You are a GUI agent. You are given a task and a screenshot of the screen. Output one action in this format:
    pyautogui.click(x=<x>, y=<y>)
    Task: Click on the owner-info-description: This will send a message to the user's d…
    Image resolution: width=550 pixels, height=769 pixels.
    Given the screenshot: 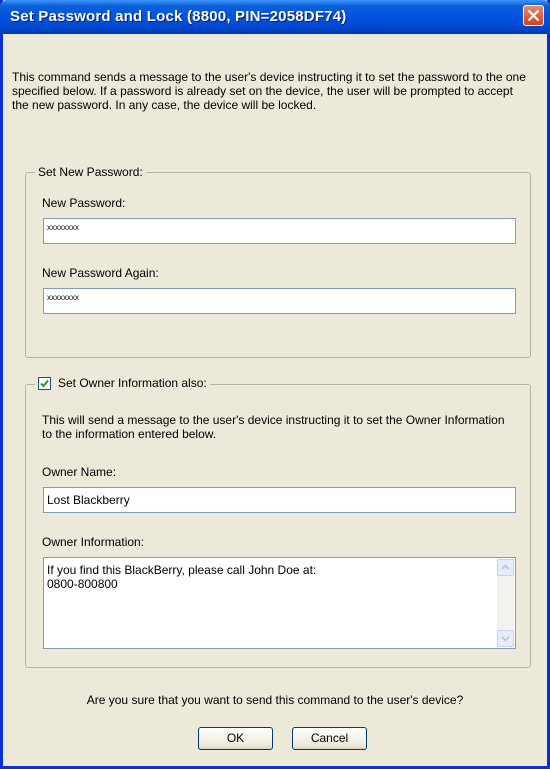 What is the action you would take?
    pyautogui.click(x=273, y=427)
    